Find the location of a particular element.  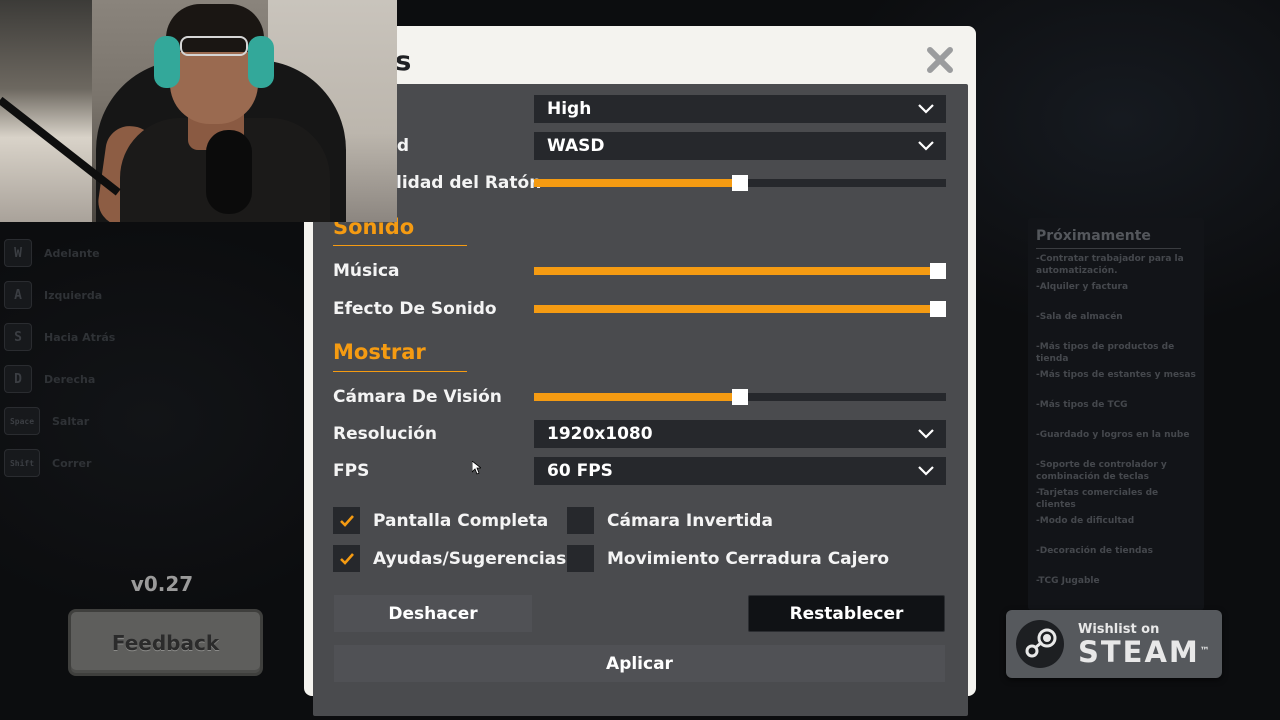

resolution-row: Resolución is located at coordinates (385, 434).